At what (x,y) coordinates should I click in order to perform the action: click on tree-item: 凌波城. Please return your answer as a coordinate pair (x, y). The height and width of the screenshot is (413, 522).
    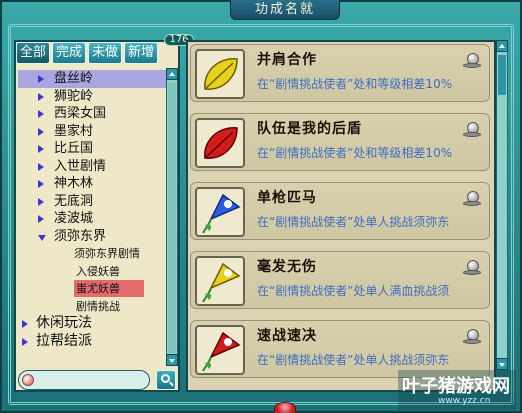
    Looking at the image, I should click on (93, 219).